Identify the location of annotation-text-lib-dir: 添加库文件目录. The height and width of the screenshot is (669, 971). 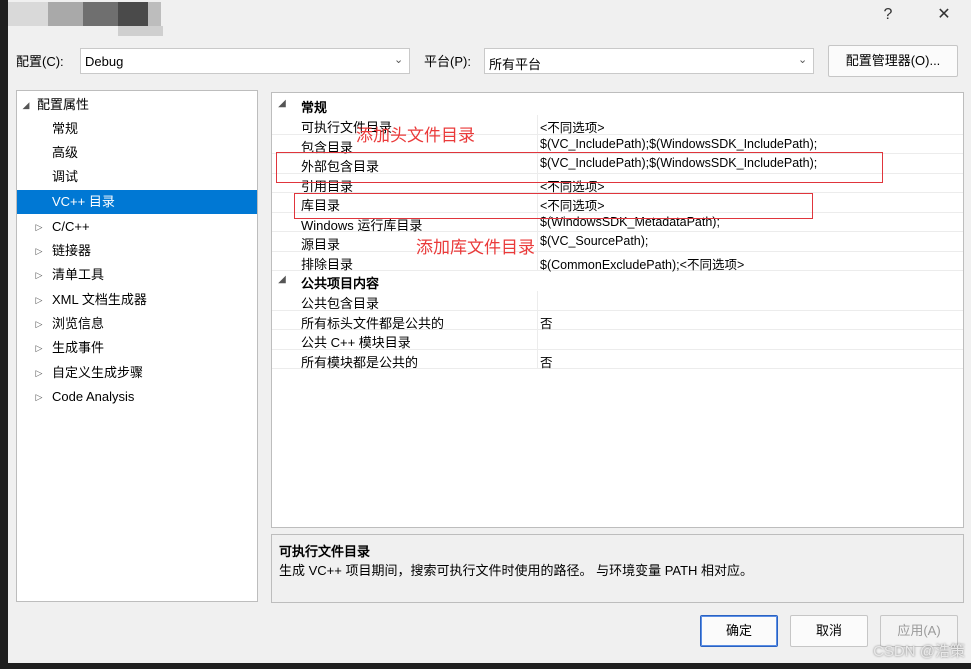
(475, 247).